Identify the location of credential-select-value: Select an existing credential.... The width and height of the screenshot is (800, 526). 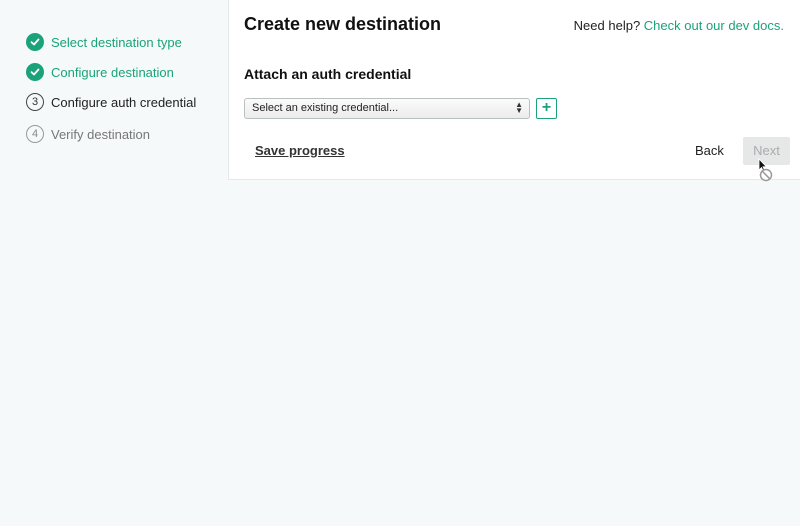
(325, 108).